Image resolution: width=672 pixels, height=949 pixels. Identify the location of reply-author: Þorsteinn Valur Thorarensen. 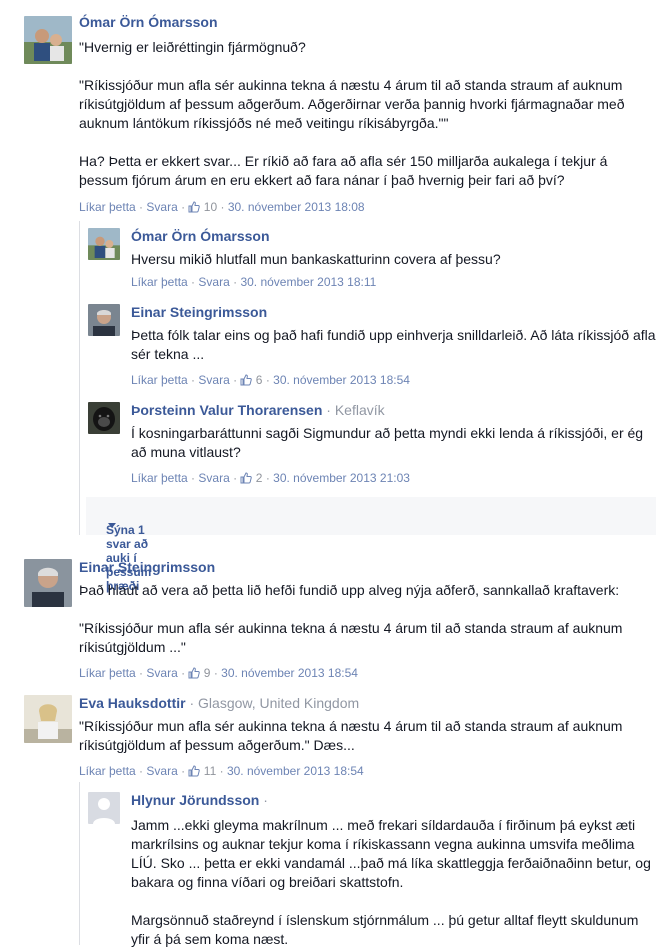
(226, 410).